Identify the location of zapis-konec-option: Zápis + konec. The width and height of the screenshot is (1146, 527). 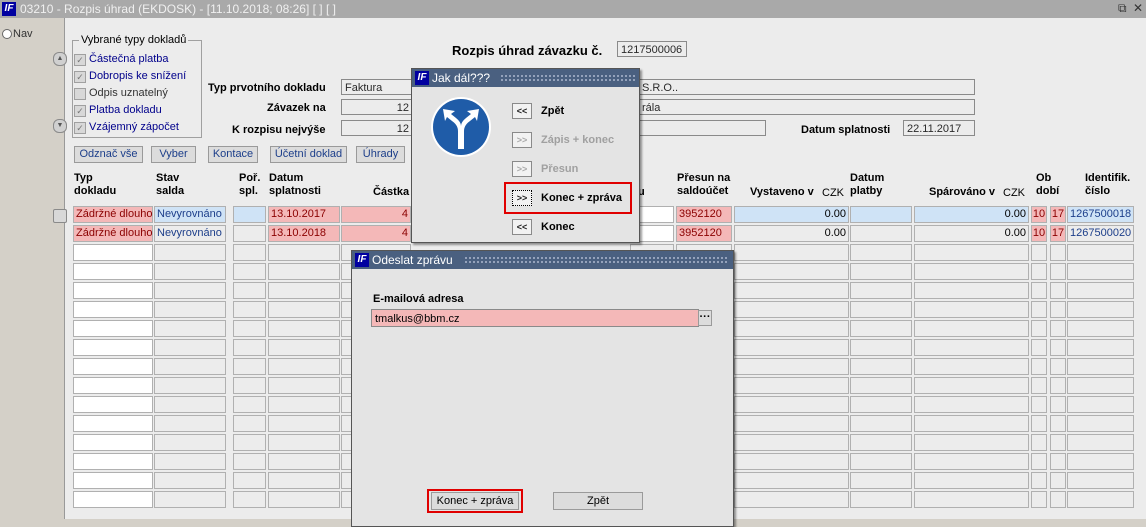
(577, 140).